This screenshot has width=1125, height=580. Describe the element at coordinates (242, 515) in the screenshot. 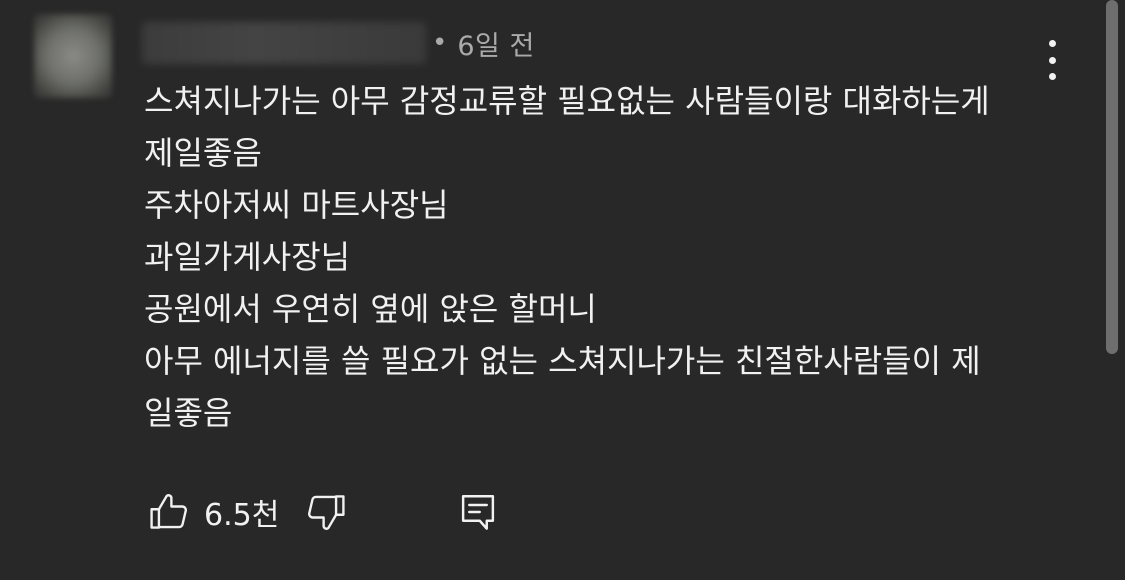

I see `like-count: 6.5천` at that location.